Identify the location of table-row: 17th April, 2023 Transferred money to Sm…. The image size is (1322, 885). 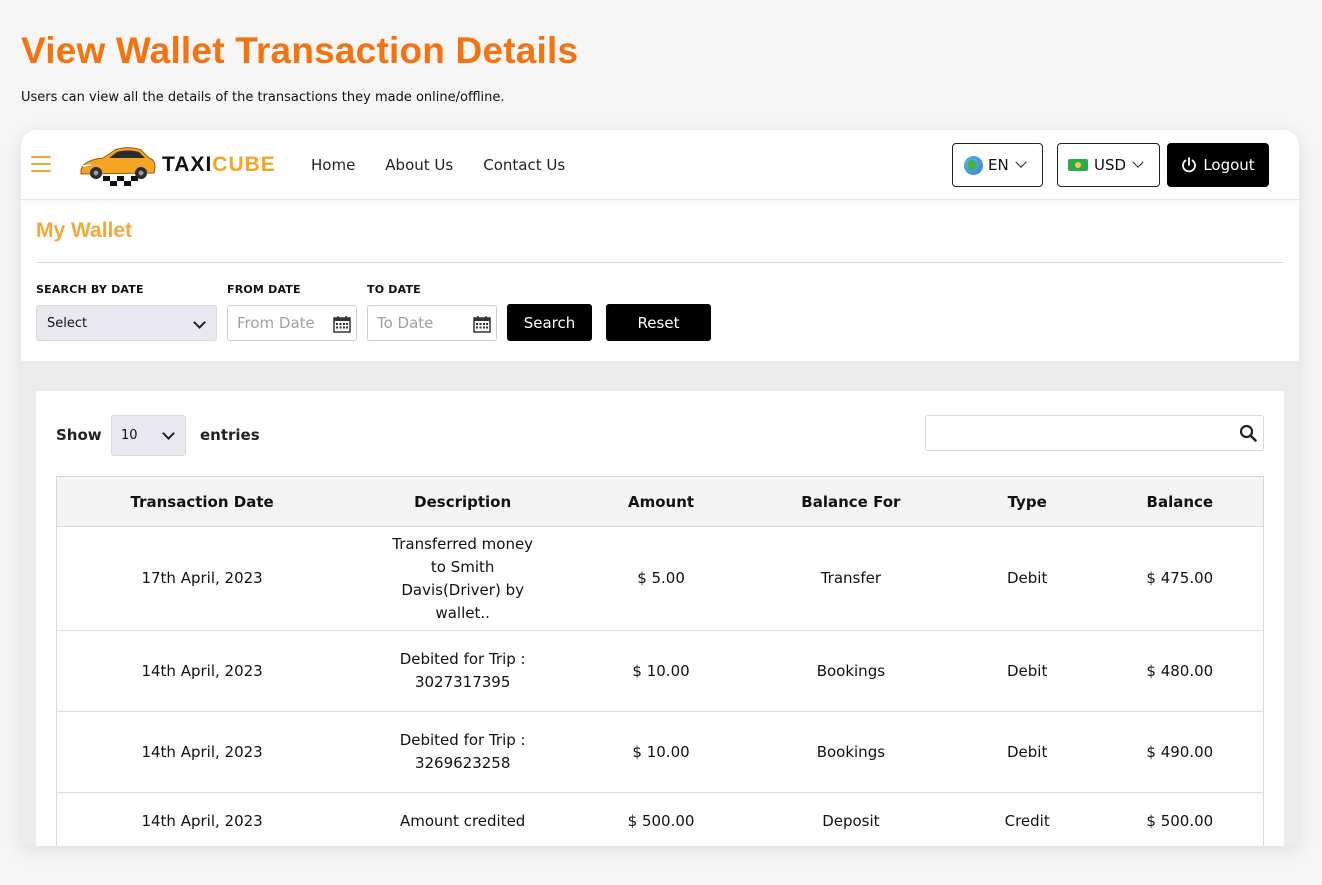
(660, 578).